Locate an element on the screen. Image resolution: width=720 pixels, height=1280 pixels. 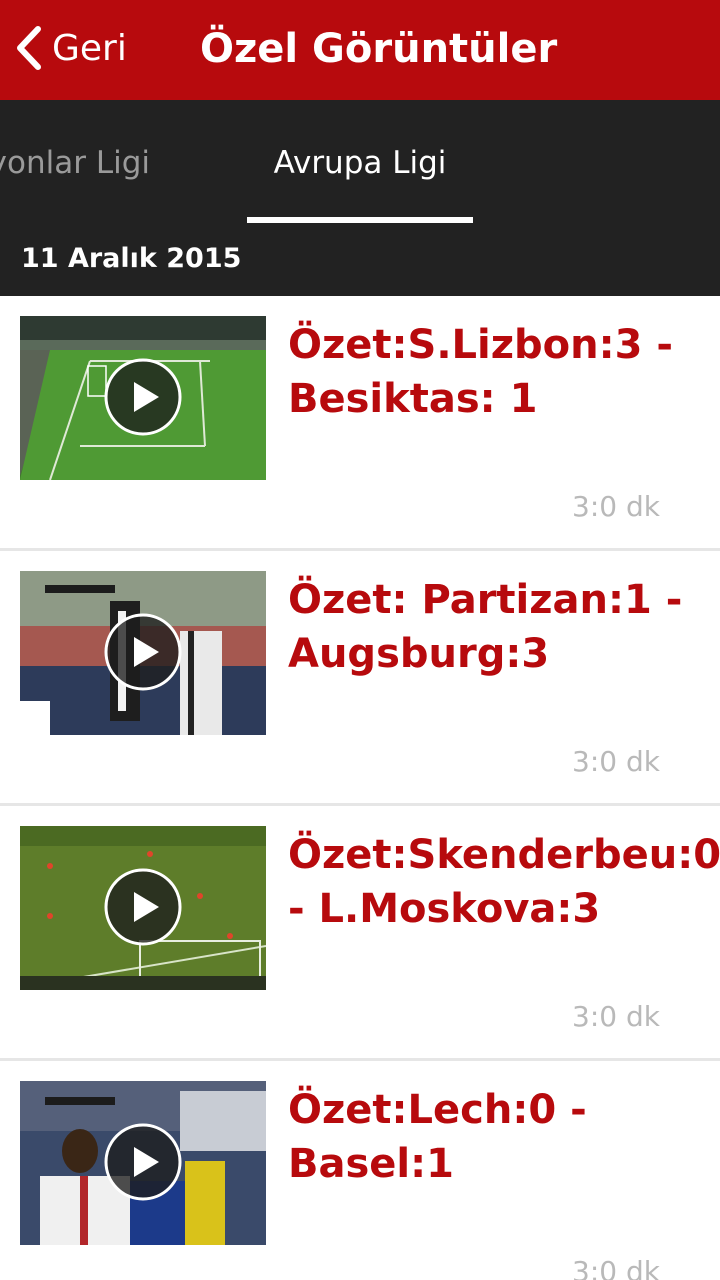
tab-europa-league: Avrupa Ligi is located at coordinates (360, 162).